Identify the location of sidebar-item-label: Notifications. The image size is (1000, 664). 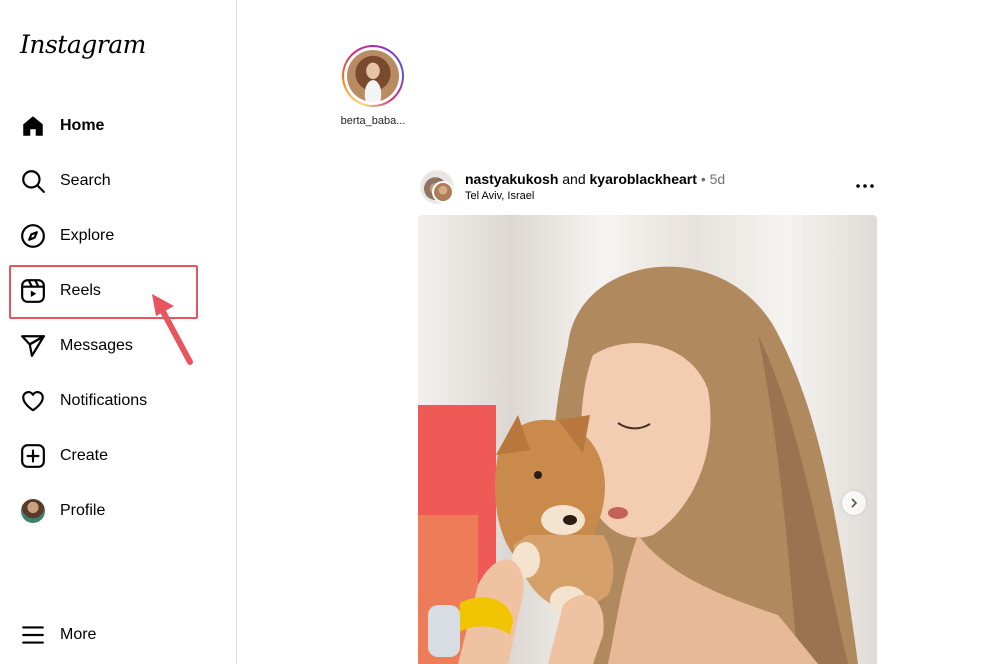
(104, 400).